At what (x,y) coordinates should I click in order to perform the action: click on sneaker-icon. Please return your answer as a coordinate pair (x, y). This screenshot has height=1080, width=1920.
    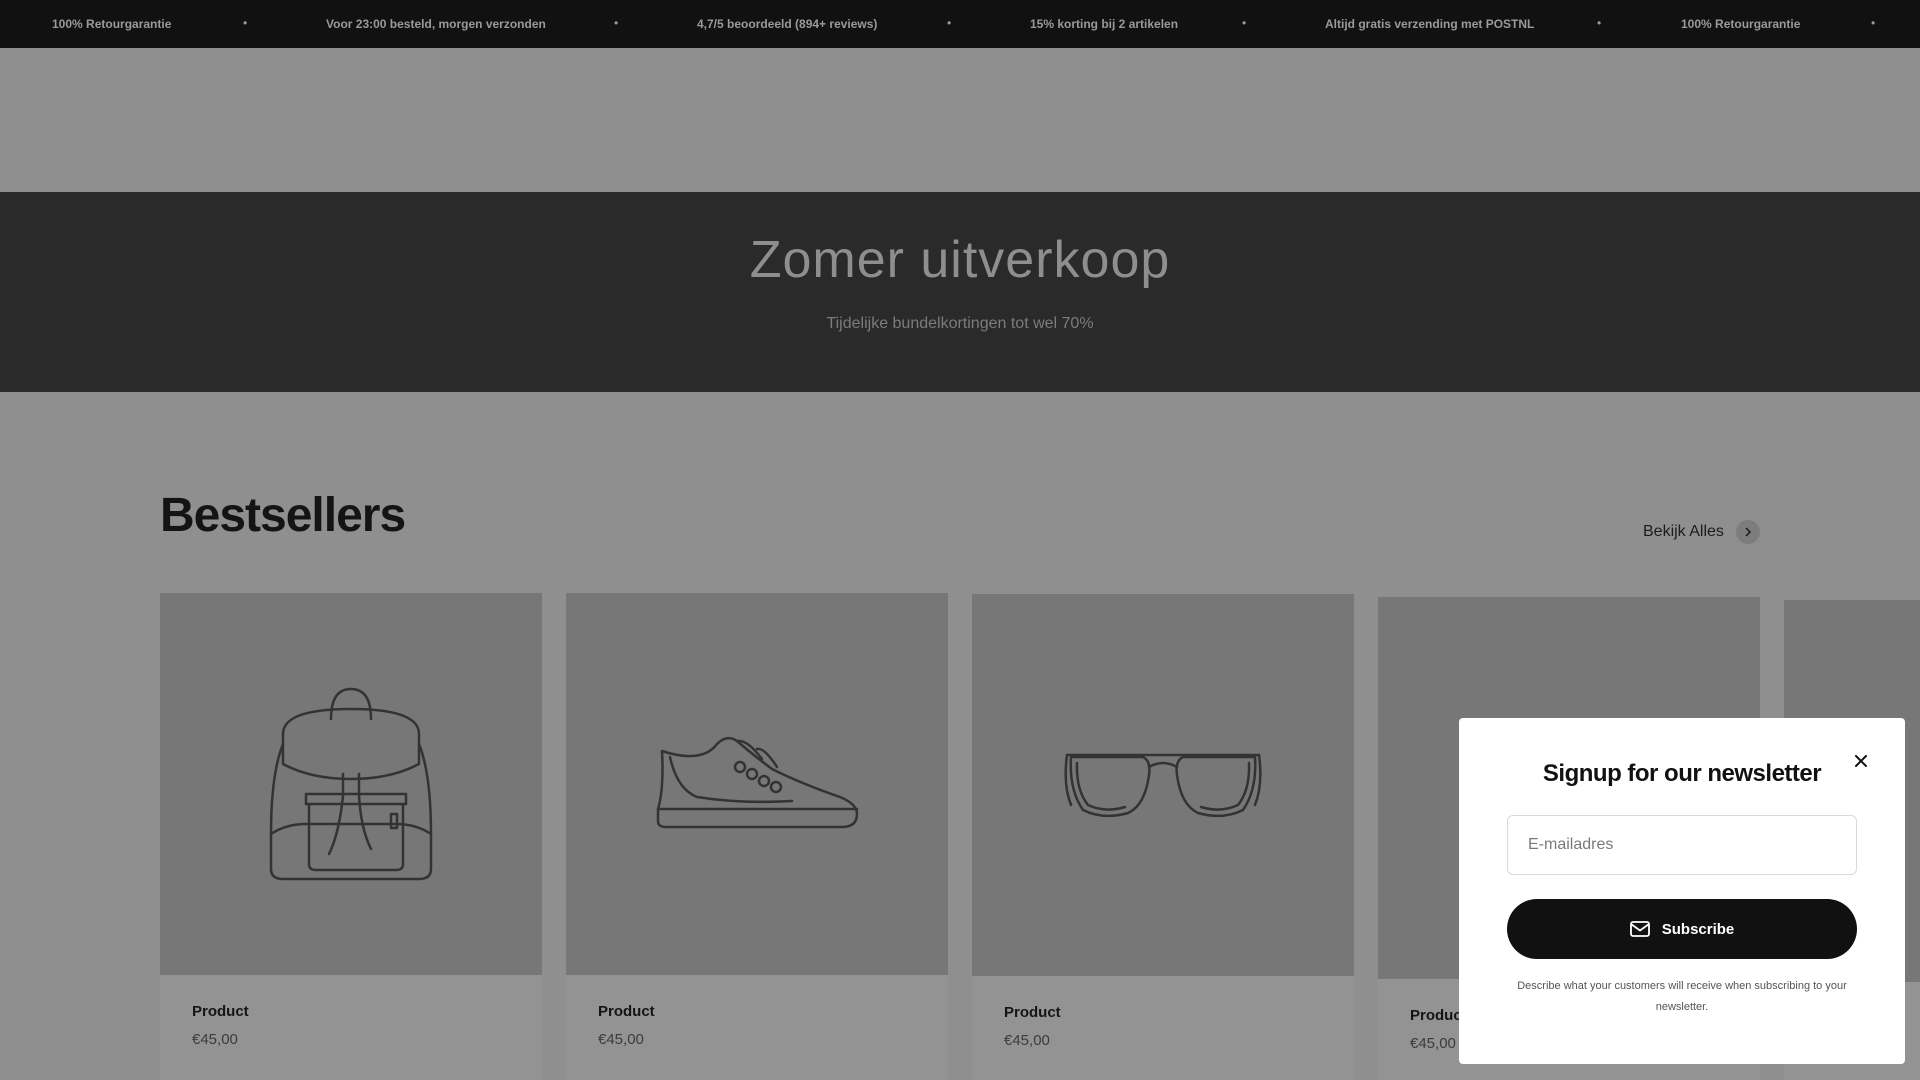
    Looking at the image, I should click on (757, 782).